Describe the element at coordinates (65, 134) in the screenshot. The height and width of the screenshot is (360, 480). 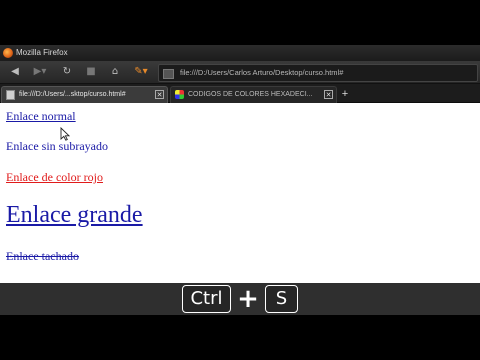
I see `mouse-cursor-icon` at that location.